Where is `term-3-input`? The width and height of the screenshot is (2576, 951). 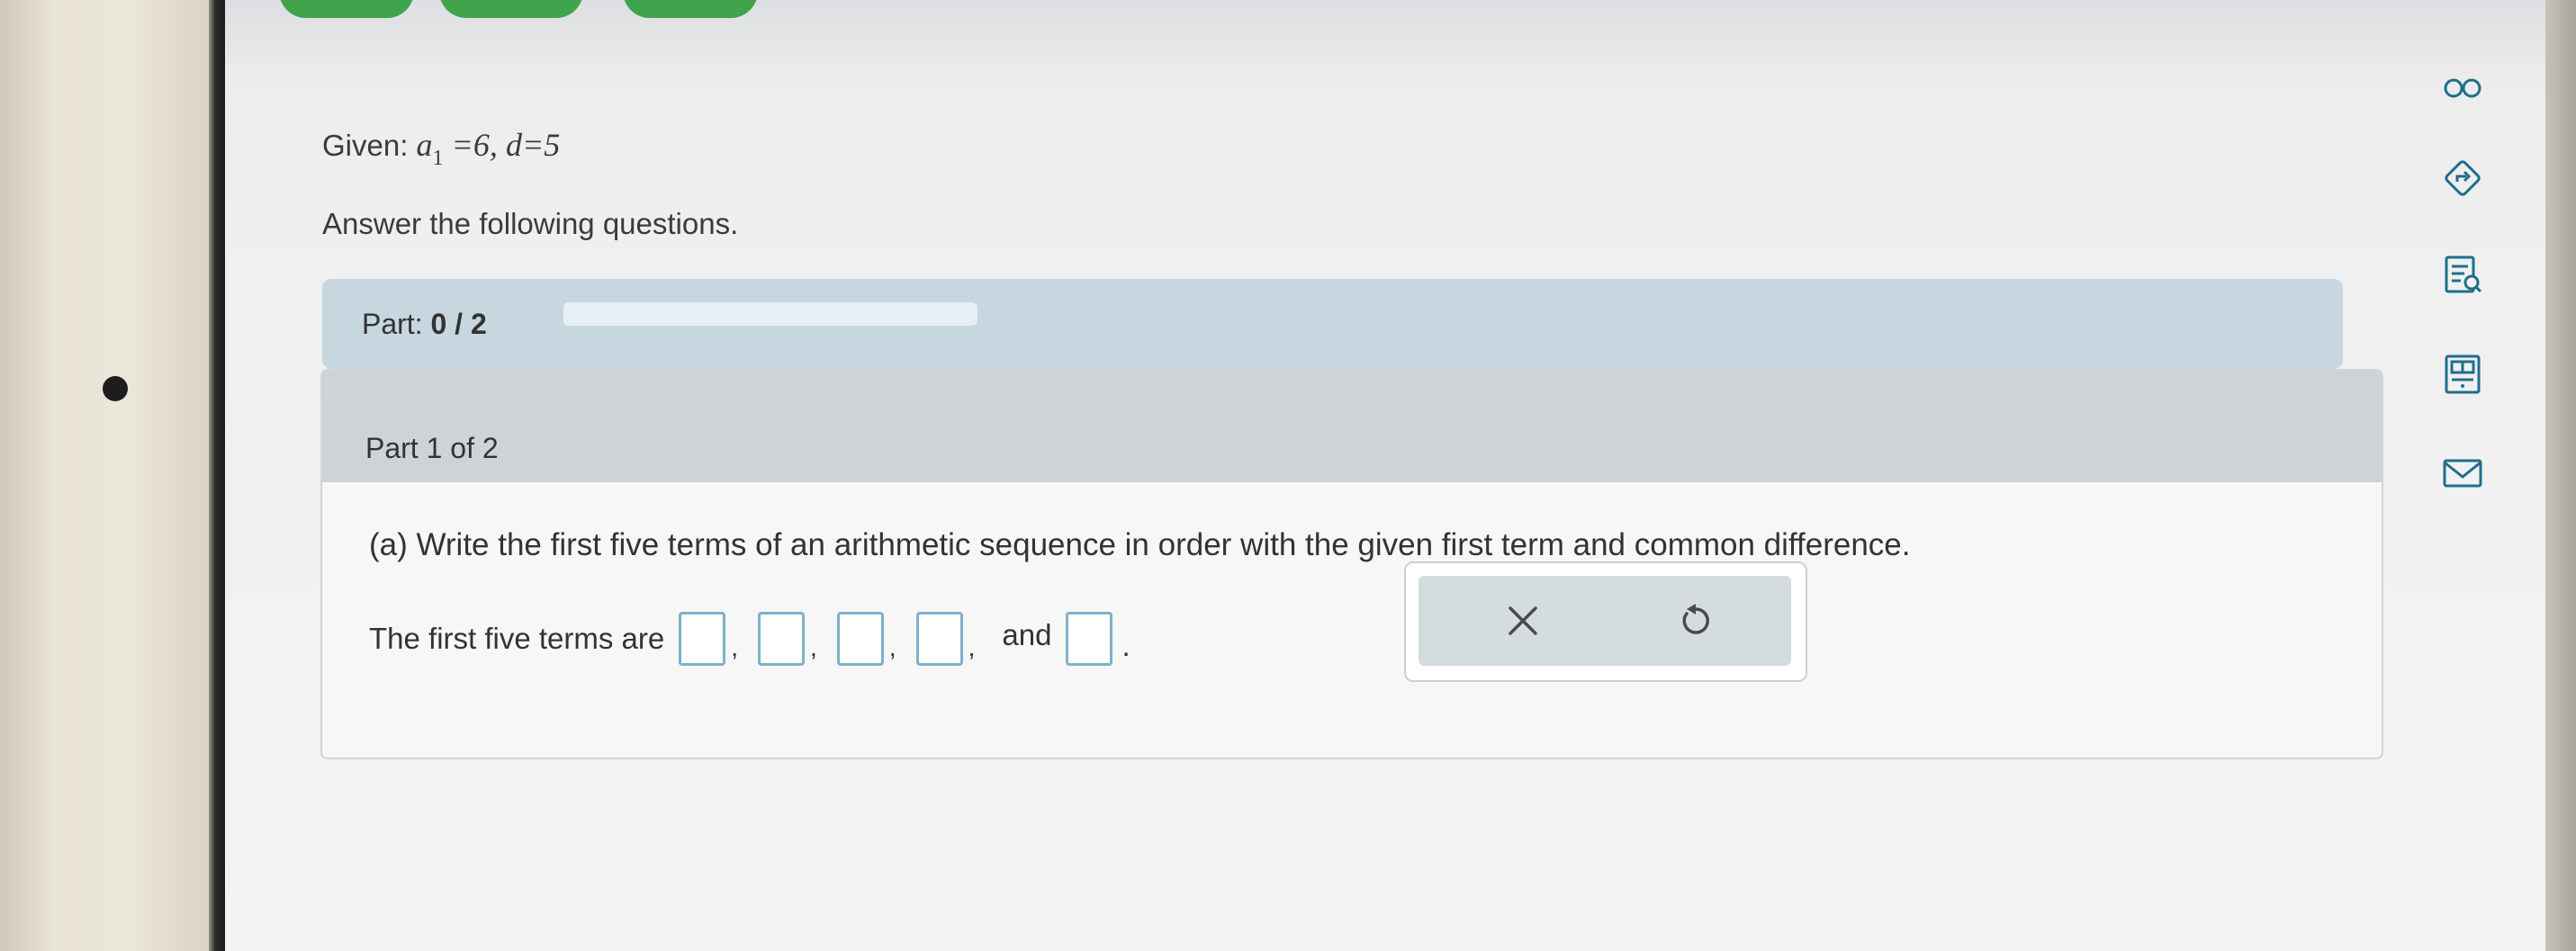
term-3-input is located at coordinates (860, 639).